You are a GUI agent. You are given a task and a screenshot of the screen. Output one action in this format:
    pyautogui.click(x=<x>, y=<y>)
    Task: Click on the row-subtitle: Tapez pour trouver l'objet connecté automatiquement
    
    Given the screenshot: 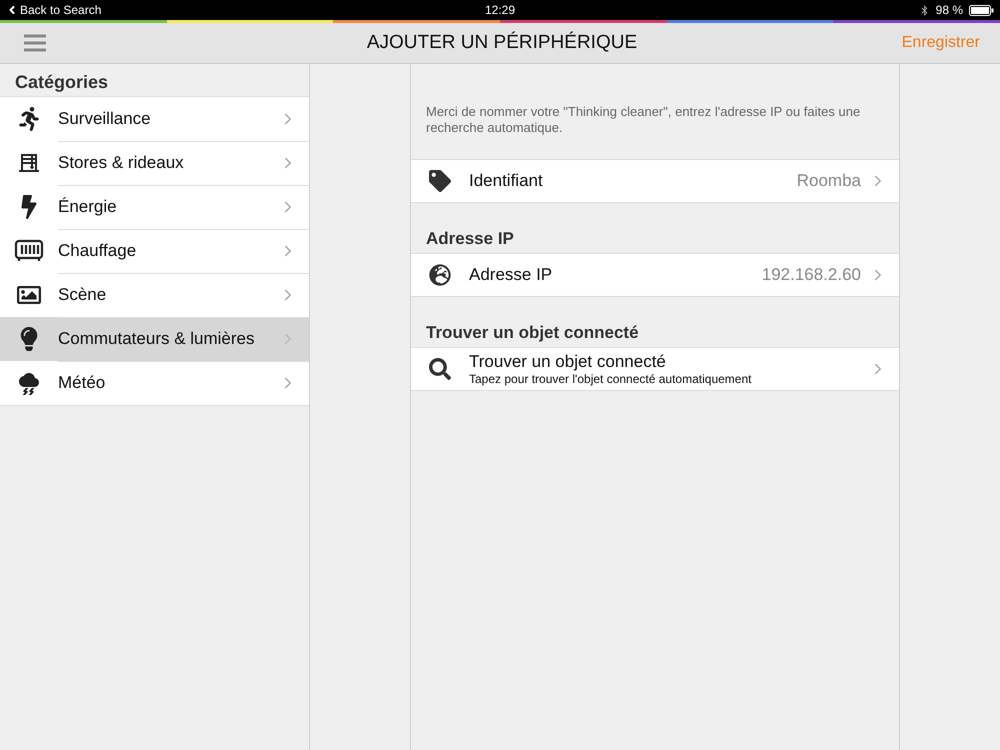 What is the action you would take?
    pyautogui.click(x=610, y=379)
    